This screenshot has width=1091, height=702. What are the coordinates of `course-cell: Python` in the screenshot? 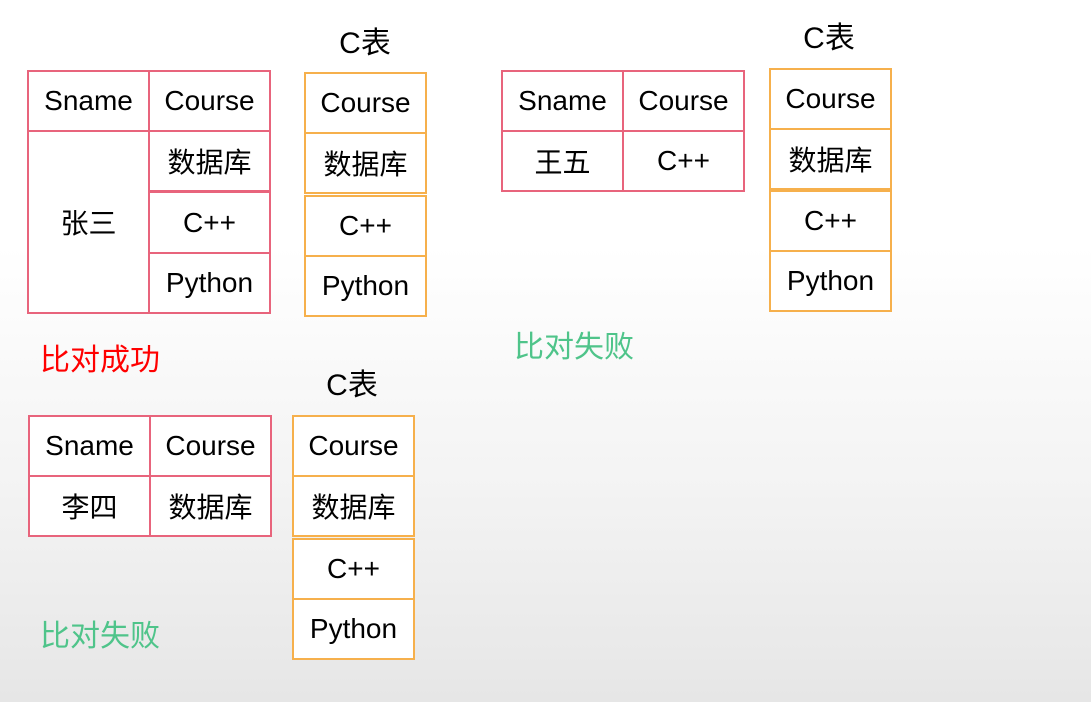 It's located at (209, 283).